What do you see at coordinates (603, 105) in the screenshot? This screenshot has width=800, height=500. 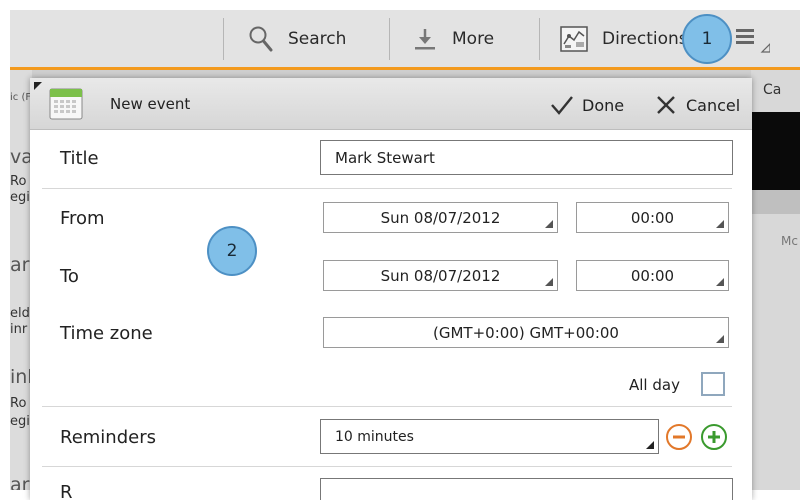 I see `done-label: Done` at bounding box center [603, 105].